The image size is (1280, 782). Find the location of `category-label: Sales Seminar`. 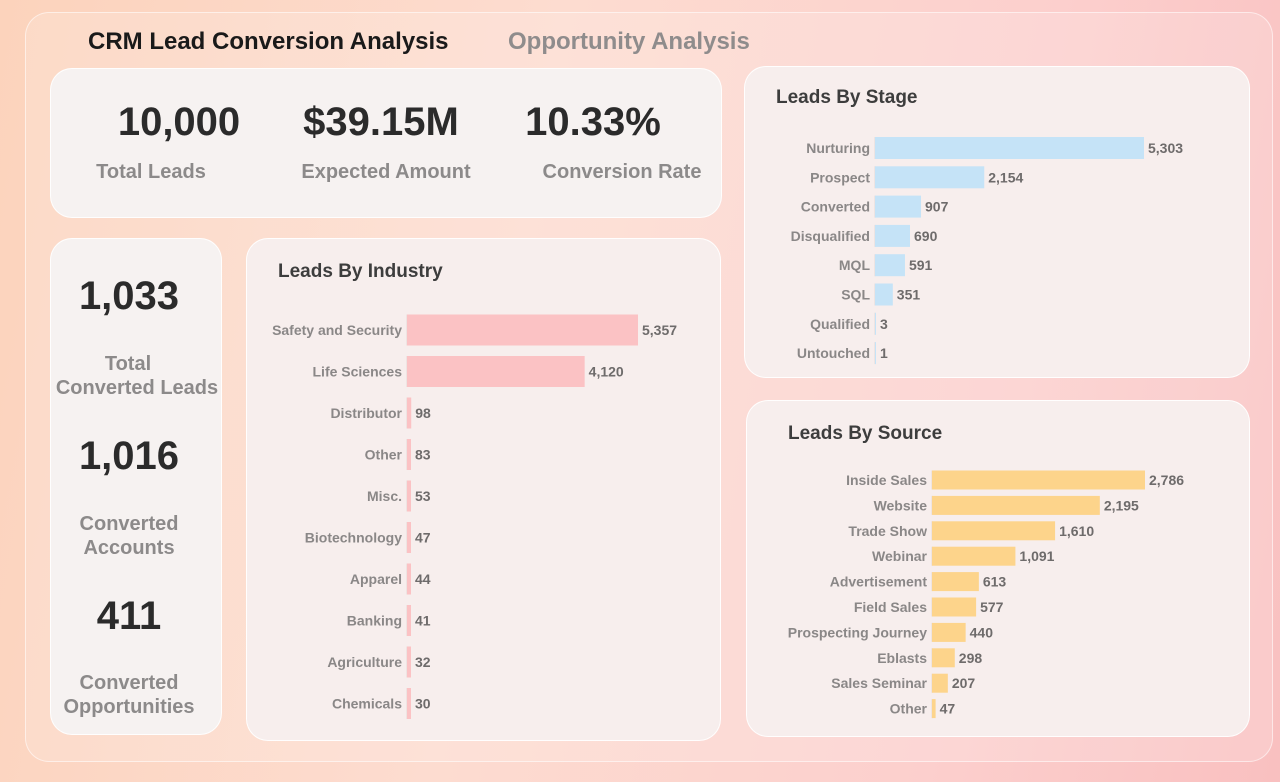

category-label: Sales Seminar is located at coordinates (879, 683).